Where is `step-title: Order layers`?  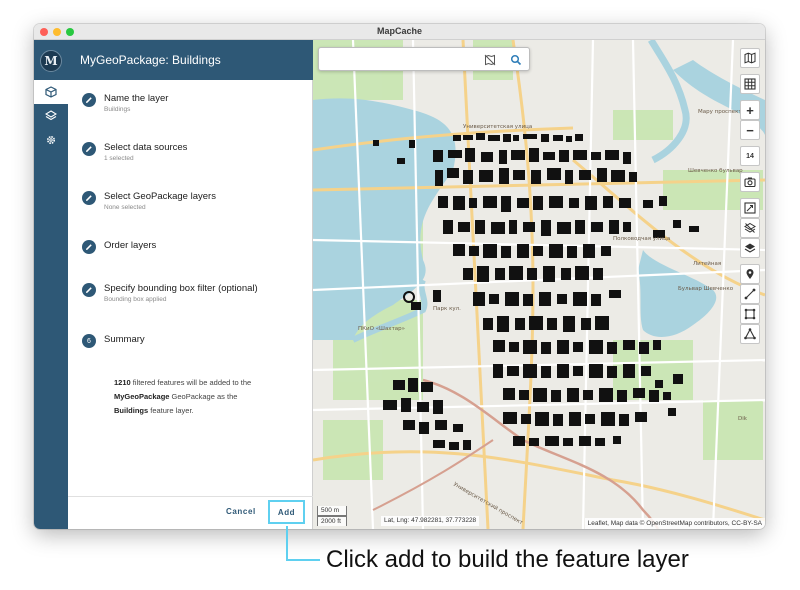
step-title: Order layers is located at coordinates (130, 245).